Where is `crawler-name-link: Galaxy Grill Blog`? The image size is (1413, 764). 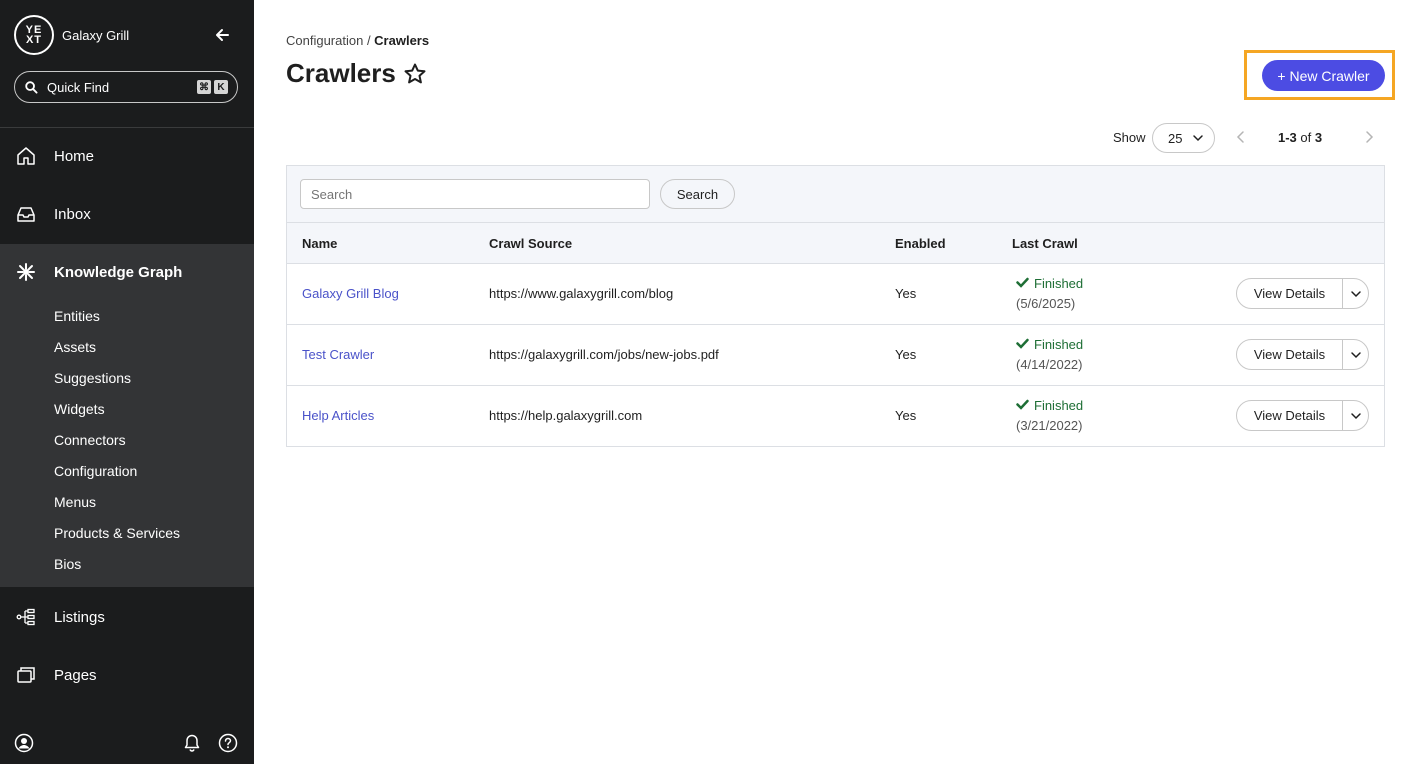
crawler-name-link: Galaxy Grill Blog is located at coordinates (350, 293).